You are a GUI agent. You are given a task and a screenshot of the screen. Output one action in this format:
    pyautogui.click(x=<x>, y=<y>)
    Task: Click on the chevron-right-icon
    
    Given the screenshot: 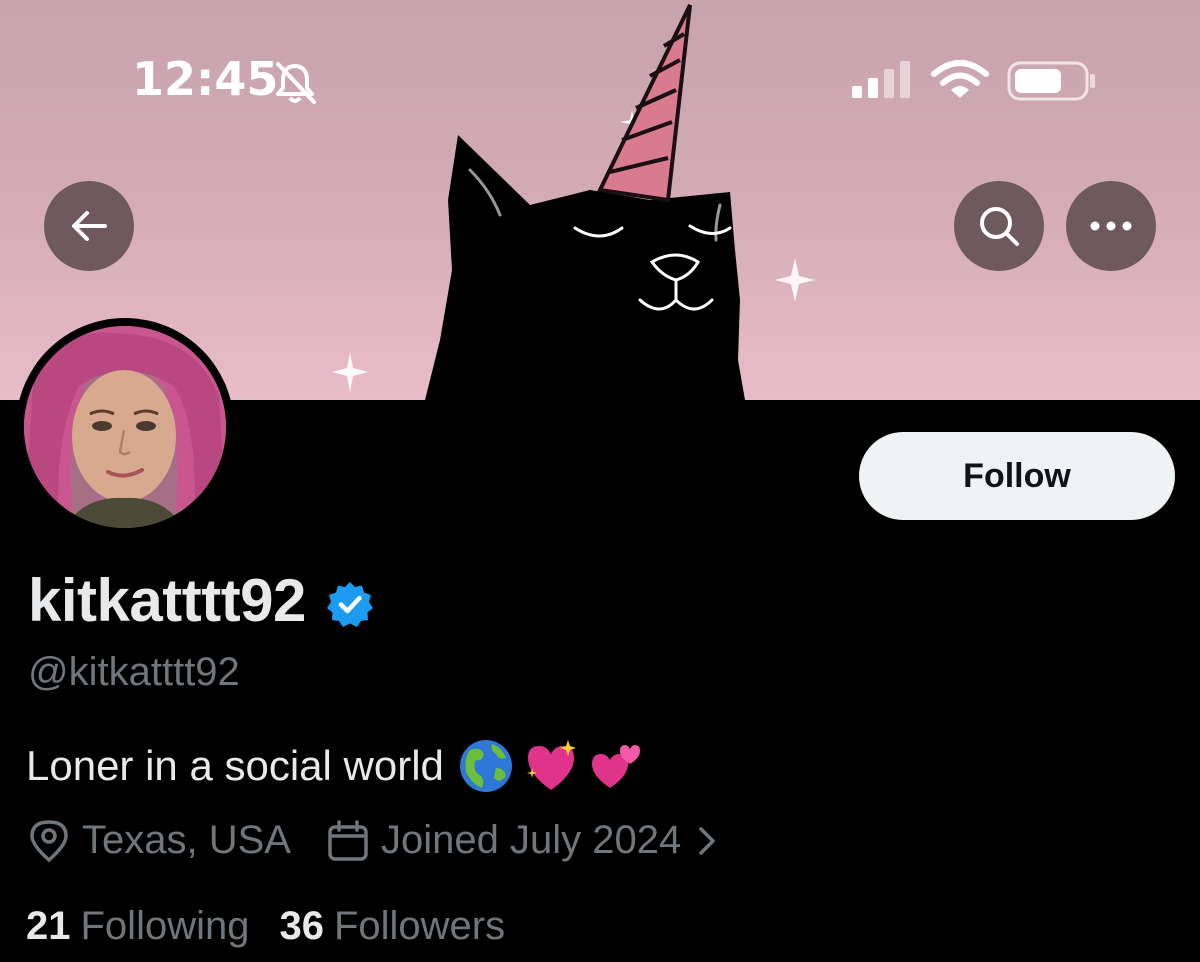 What is the action you would take?
    pyautogui.click(x=707, y=840)
    